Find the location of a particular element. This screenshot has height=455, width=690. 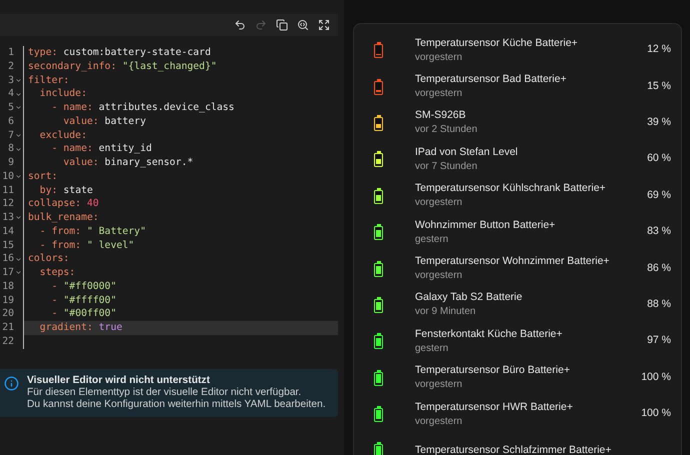

code-line: value: binary_sensor.* is located at coordinates (128, 163).